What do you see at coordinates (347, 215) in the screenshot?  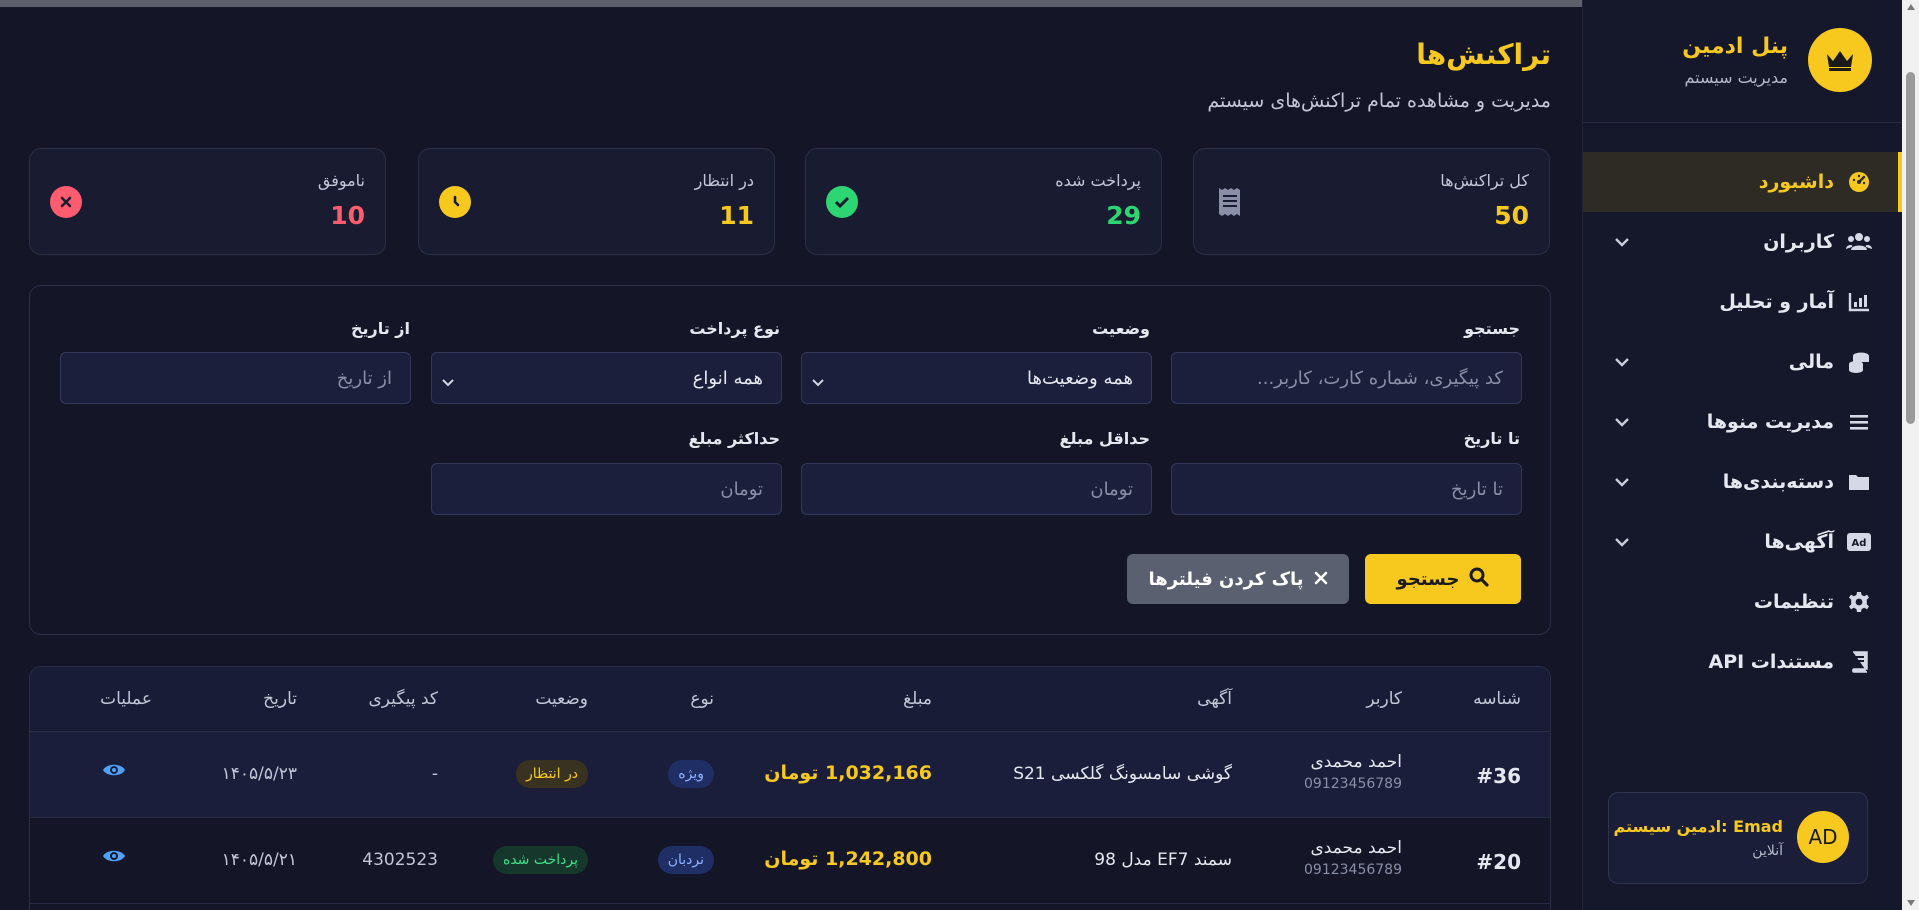 I see `stat-value: 10` at bounding box center [347, 215].